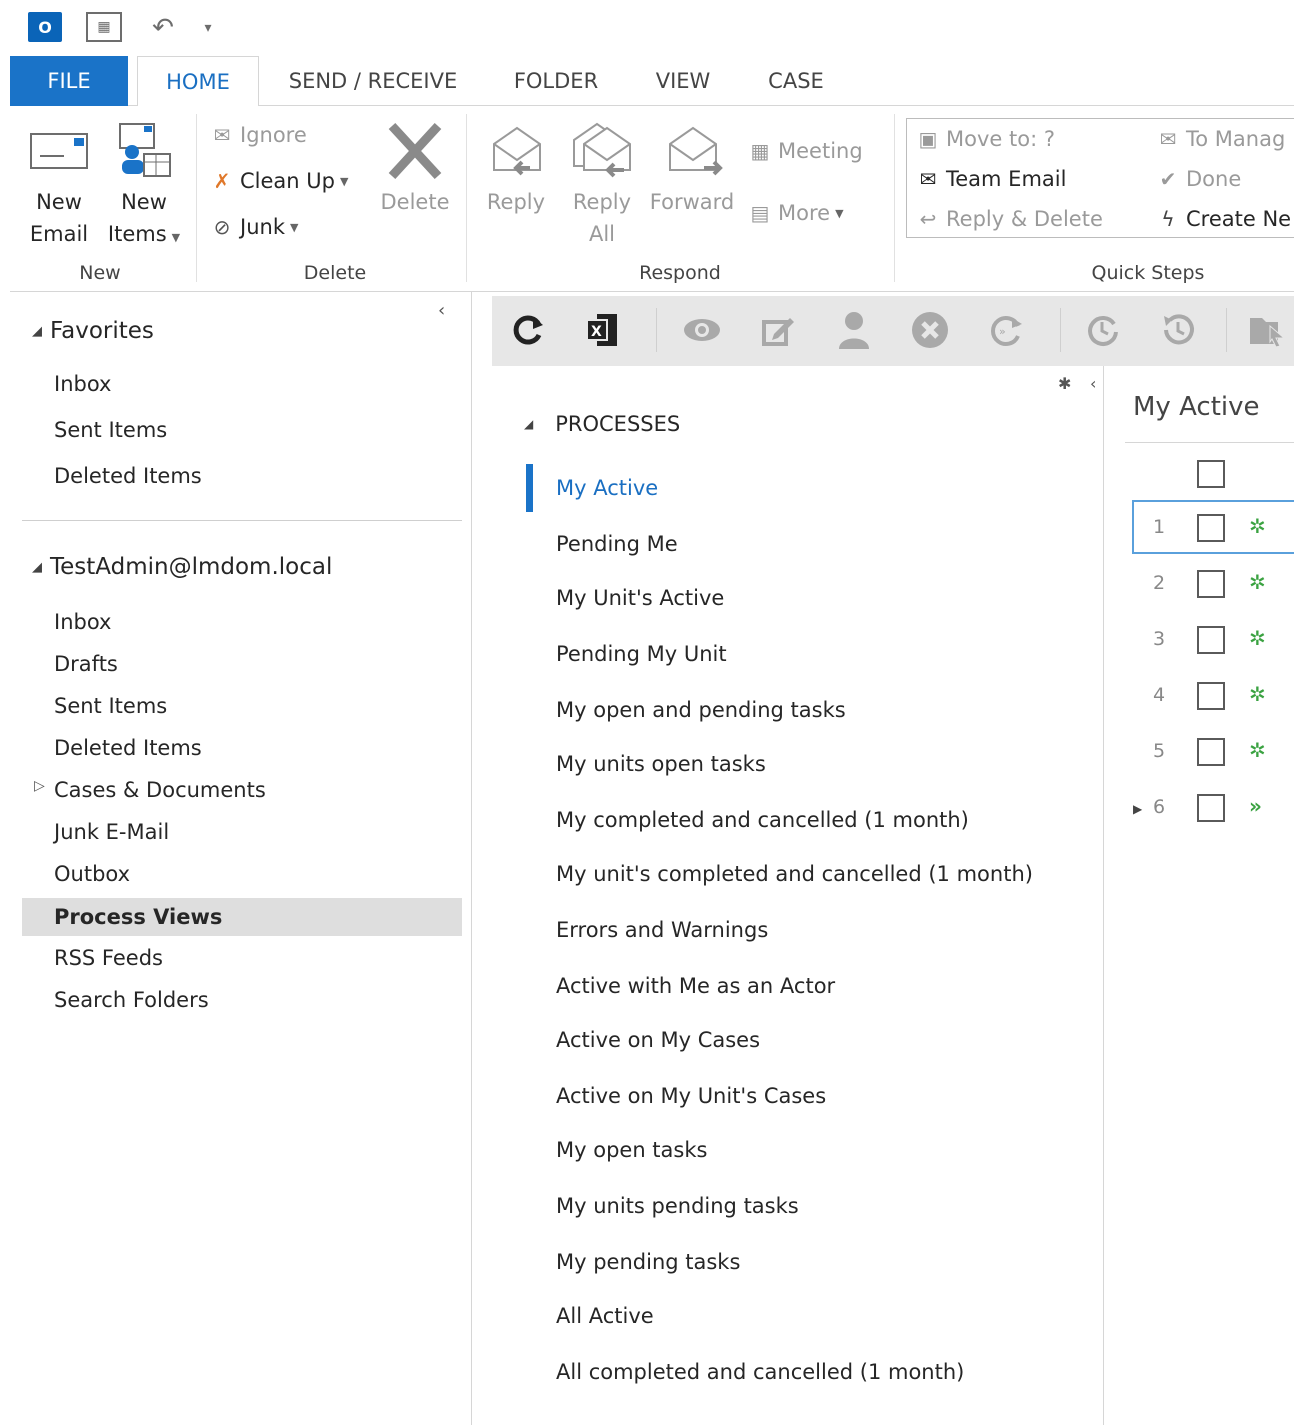 The image size is (1294, 1425). I want to click on collapse-pane-icon: ‹, so click(441, 310).